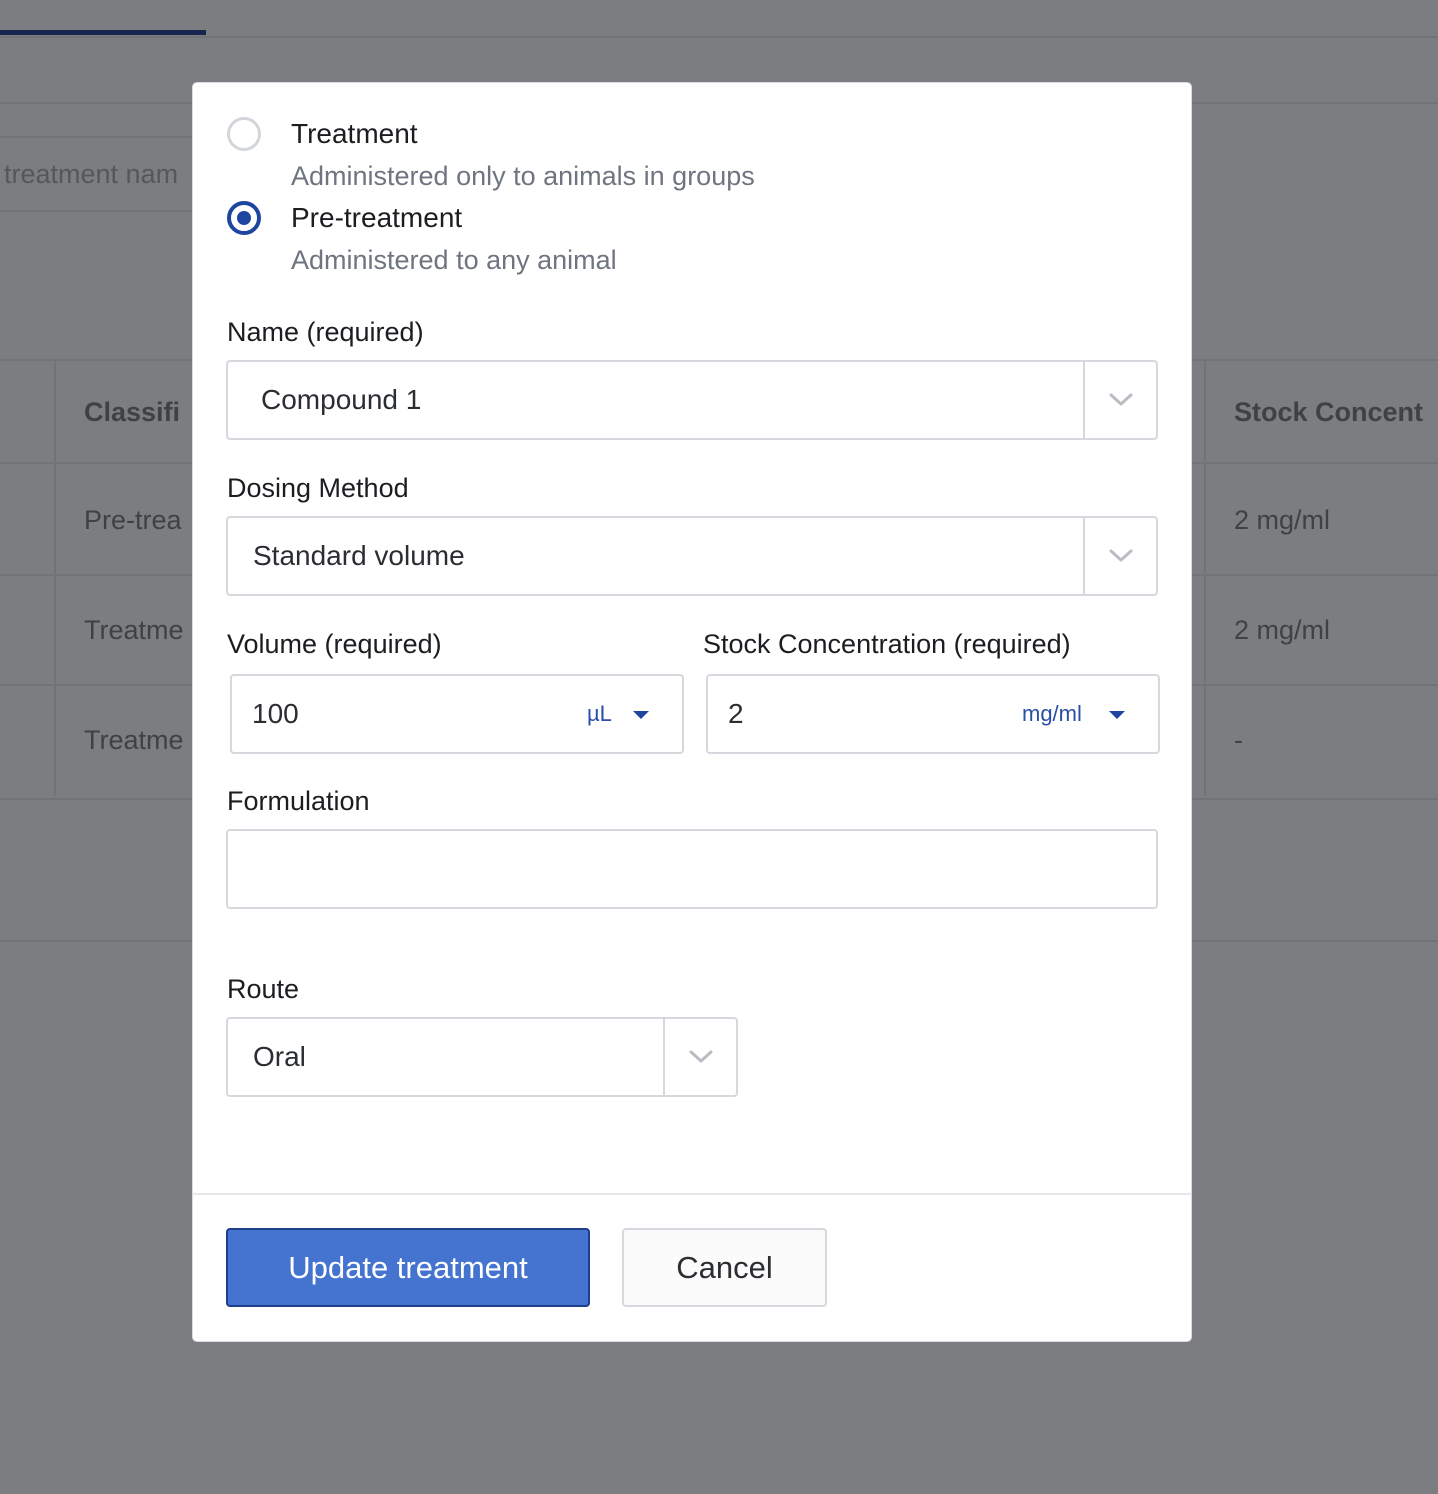 This screenshot has height=1494, width=1438. I want to click on radio-option-pre-treatment: Pre-treatment Administered to any animal, so click(422, 239).